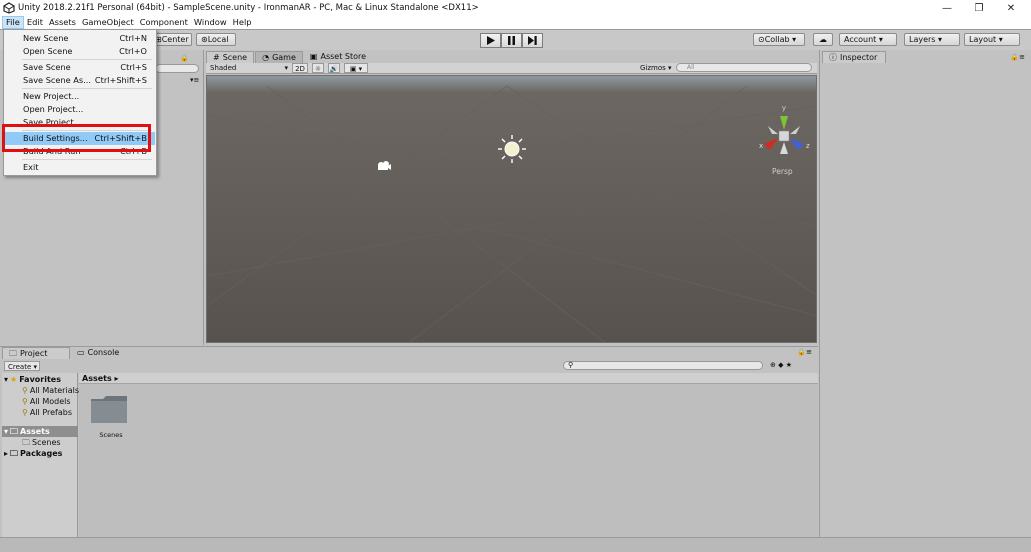  Describe the element at coordinates (133, 67) in the screenshot. I see `menu-item-shortcut: Ctrl+S` at that location.